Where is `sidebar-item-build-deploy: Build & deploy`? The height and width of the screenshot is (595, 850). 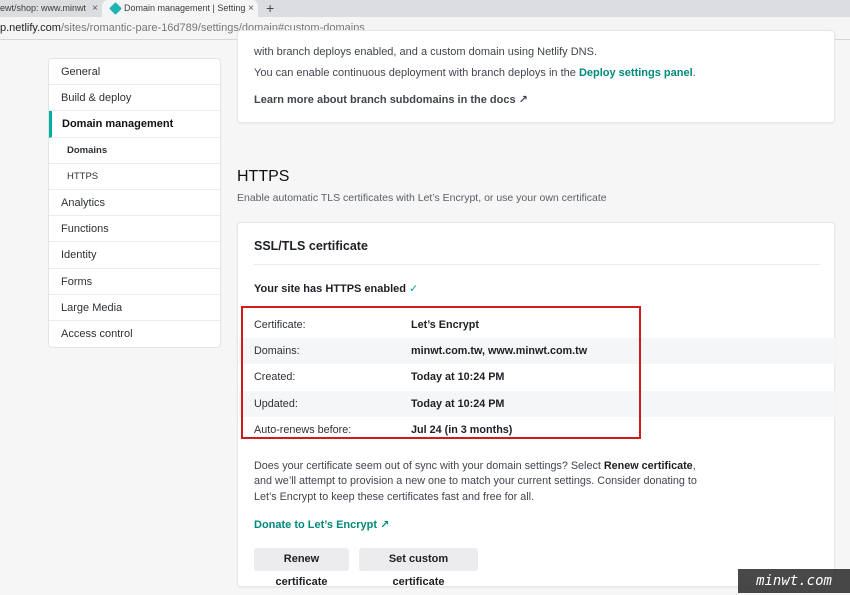
sidebar-item-build-deploy: Build & deploy is located at coordinates (134, 98).